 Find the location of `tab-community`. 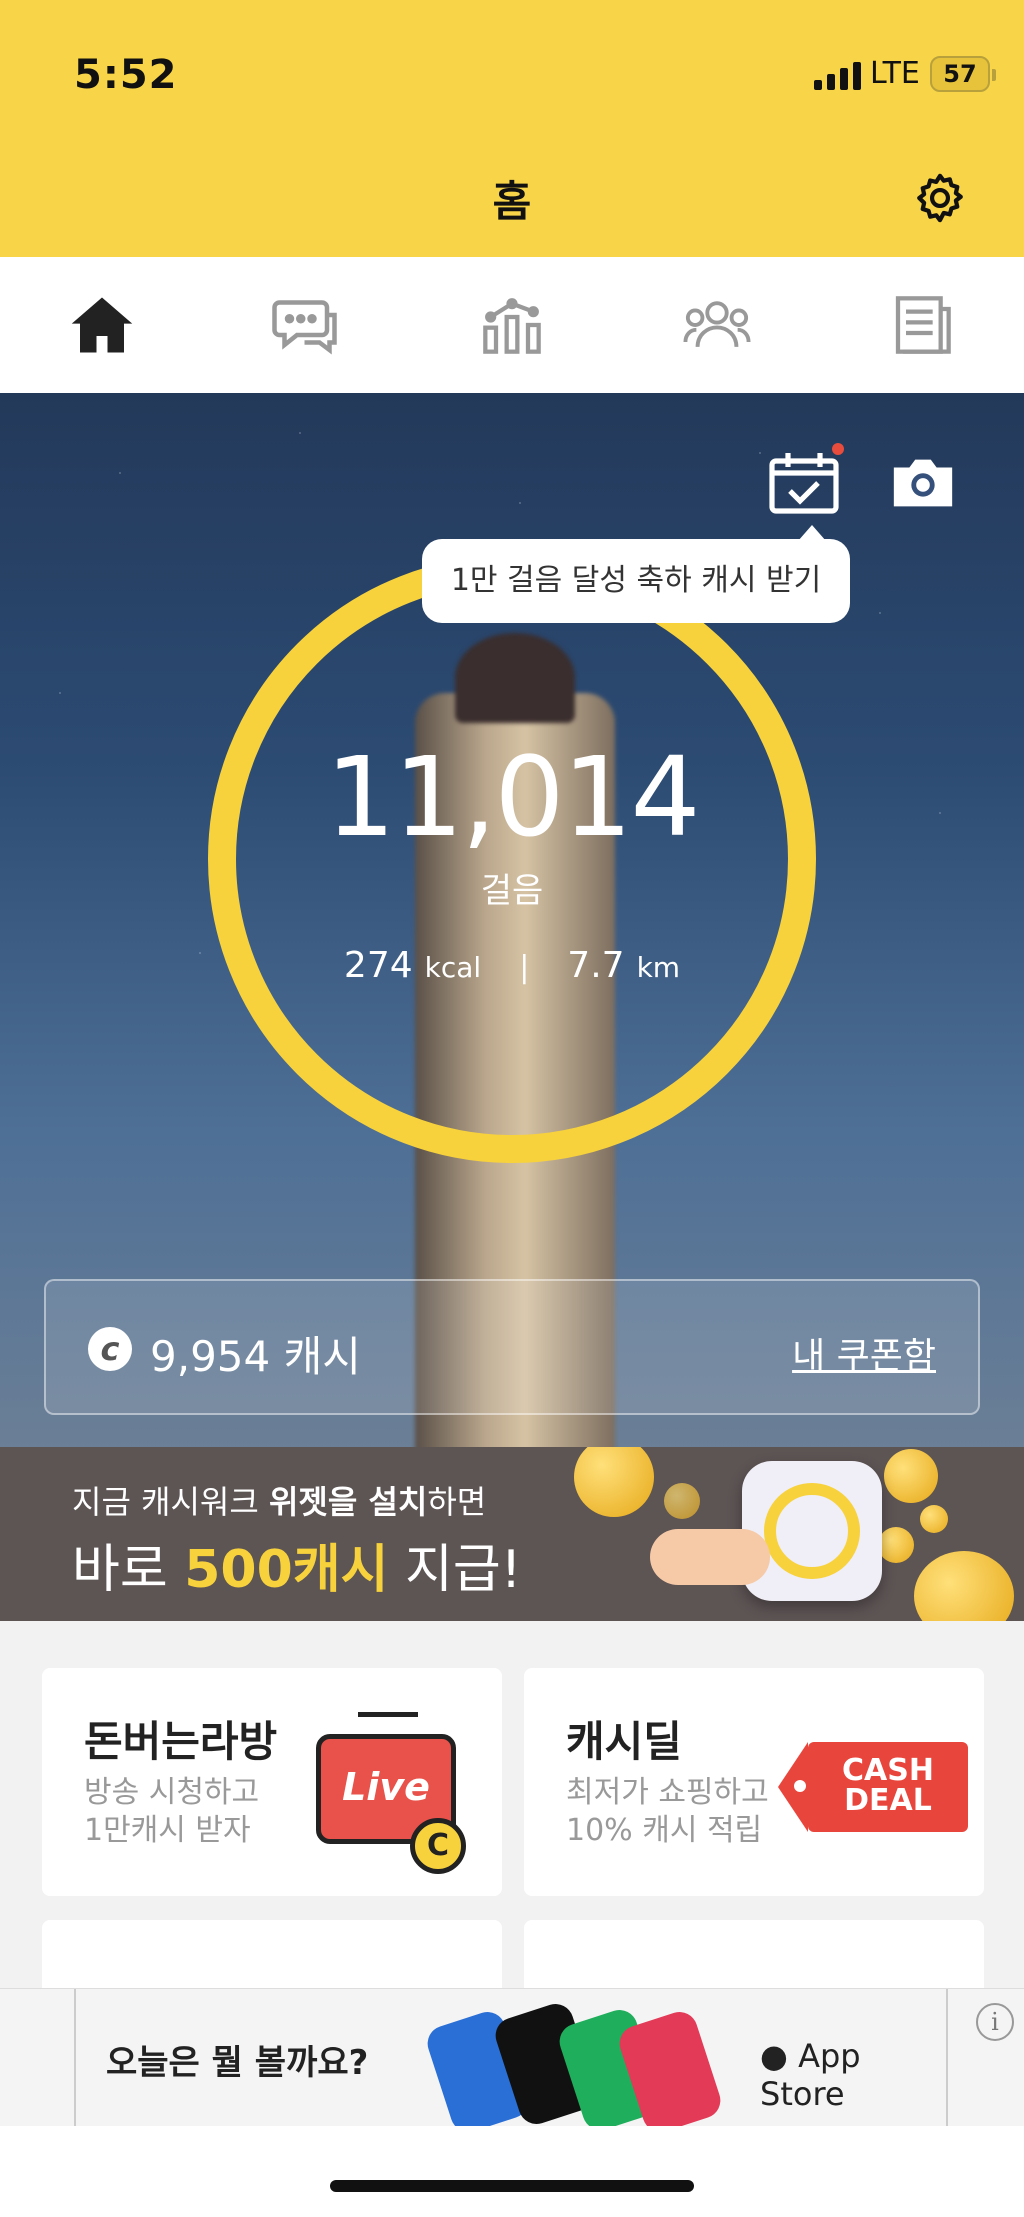

tab-community is located at coordinates (717, 325).